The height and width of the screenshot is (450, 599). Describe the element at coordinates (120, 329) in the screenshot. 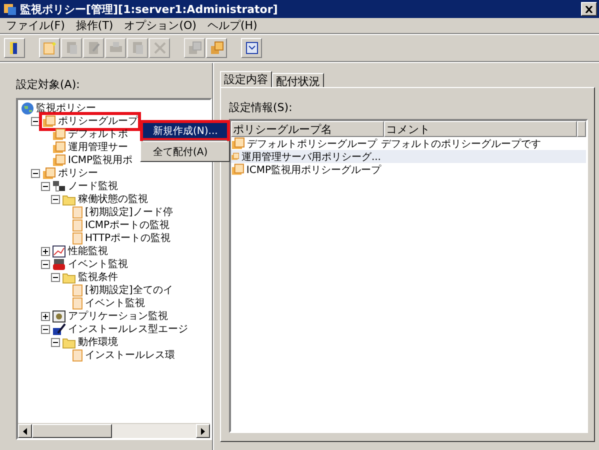

I see `tree-item: インストールレス型エージ` at that location.